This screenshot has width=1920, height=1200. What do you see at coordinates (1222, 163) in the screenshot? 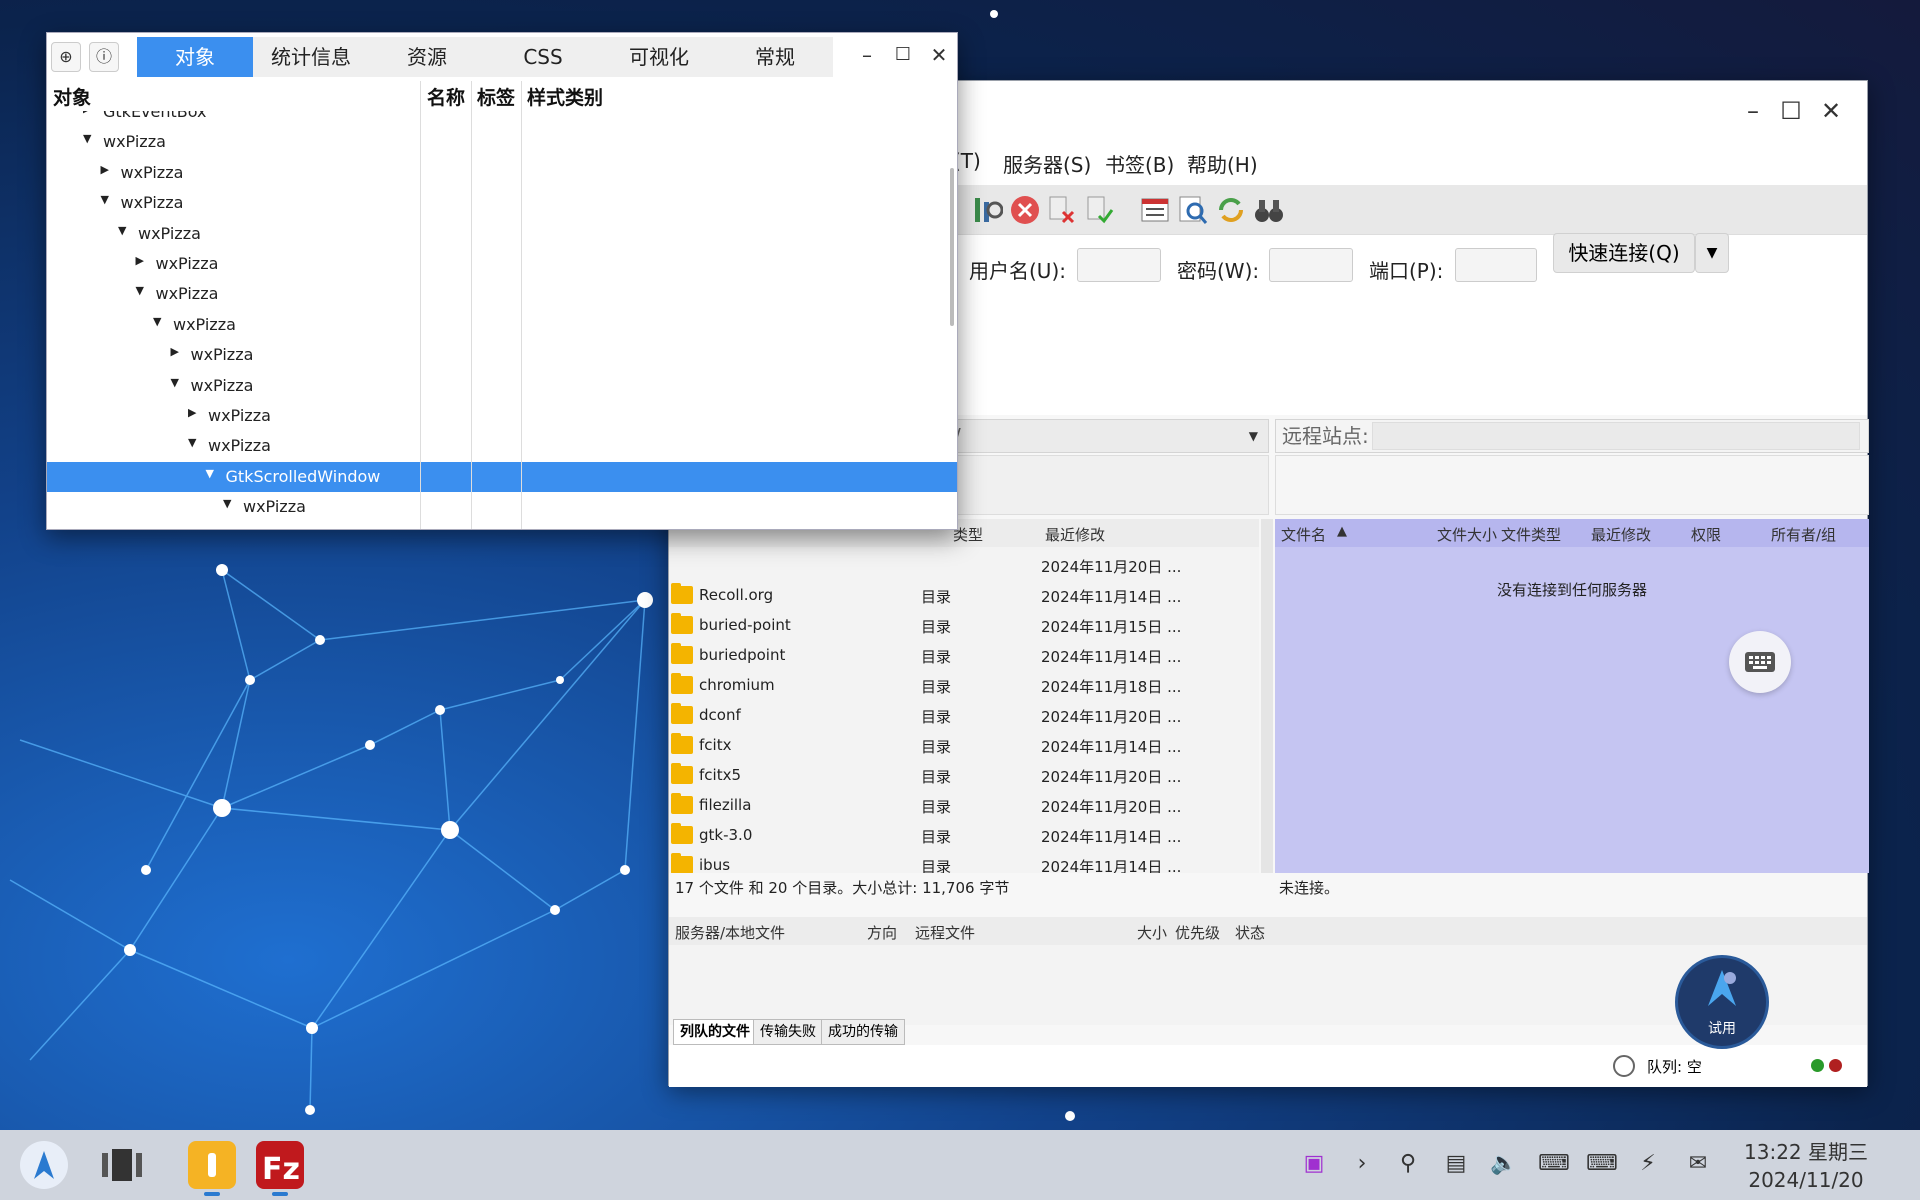
I see `menu-help: 帮助(H)` at bounding box center [1222, 163].